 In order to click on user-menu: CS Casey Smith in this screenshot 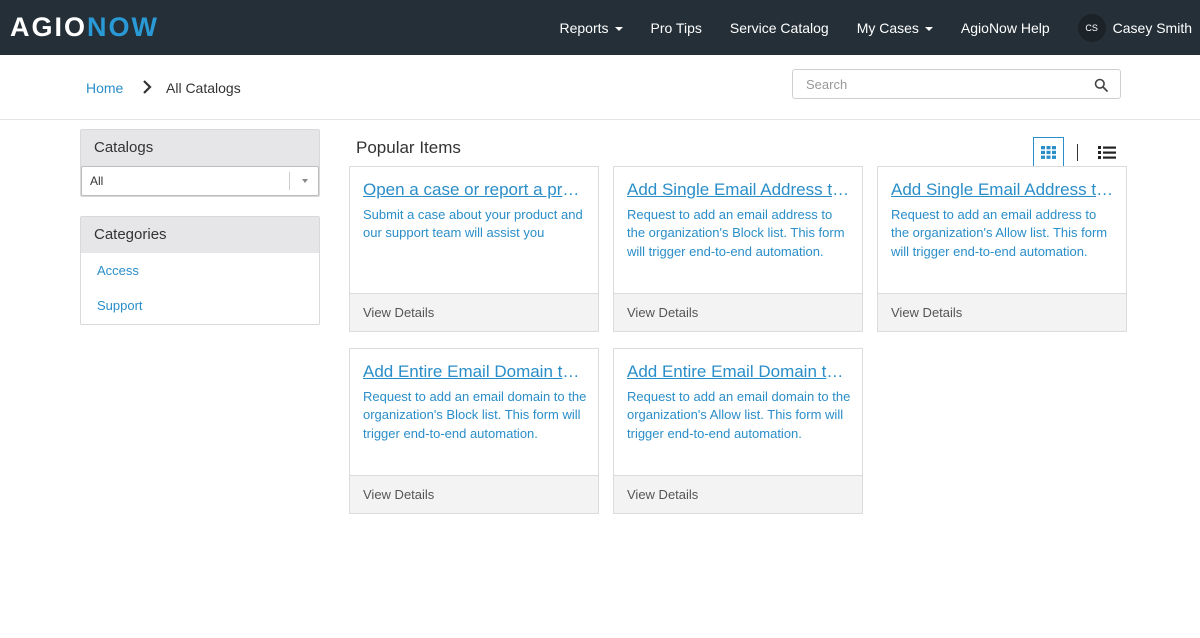, I will do `click(1134, 27)`.